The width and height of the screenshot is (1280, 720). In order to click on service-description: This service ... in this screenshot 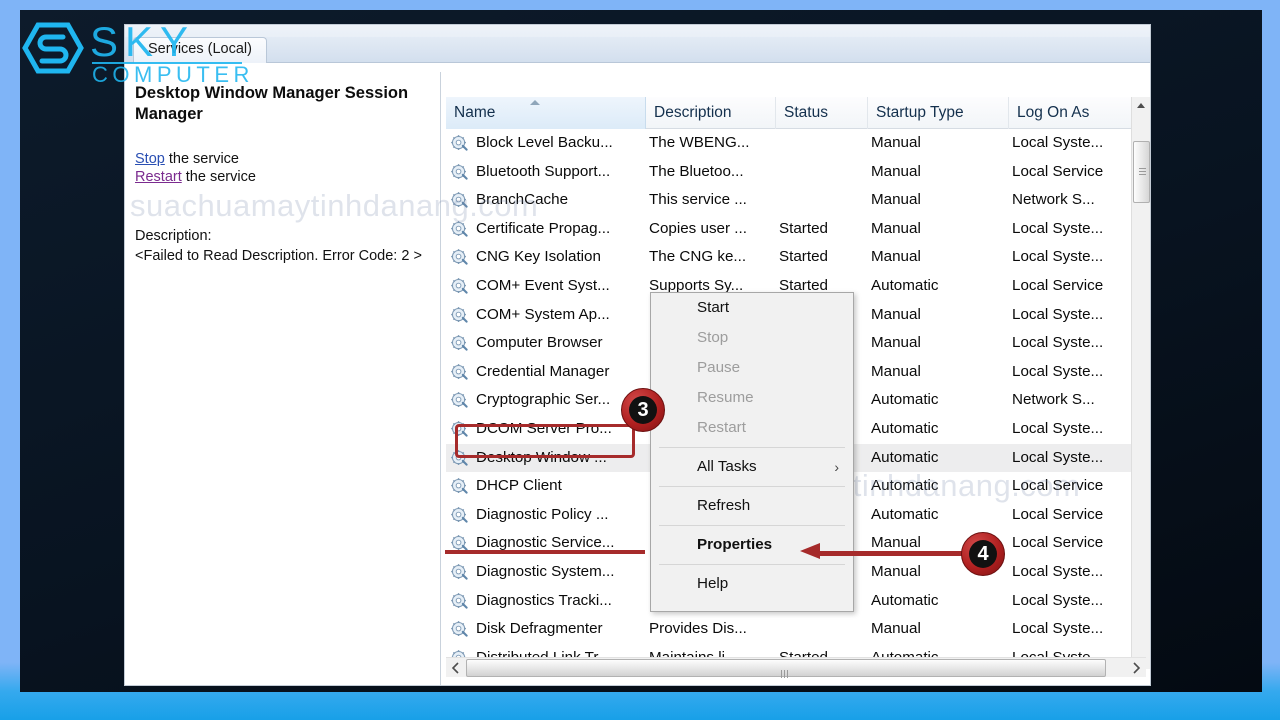, I will do `click(698, 200)`.